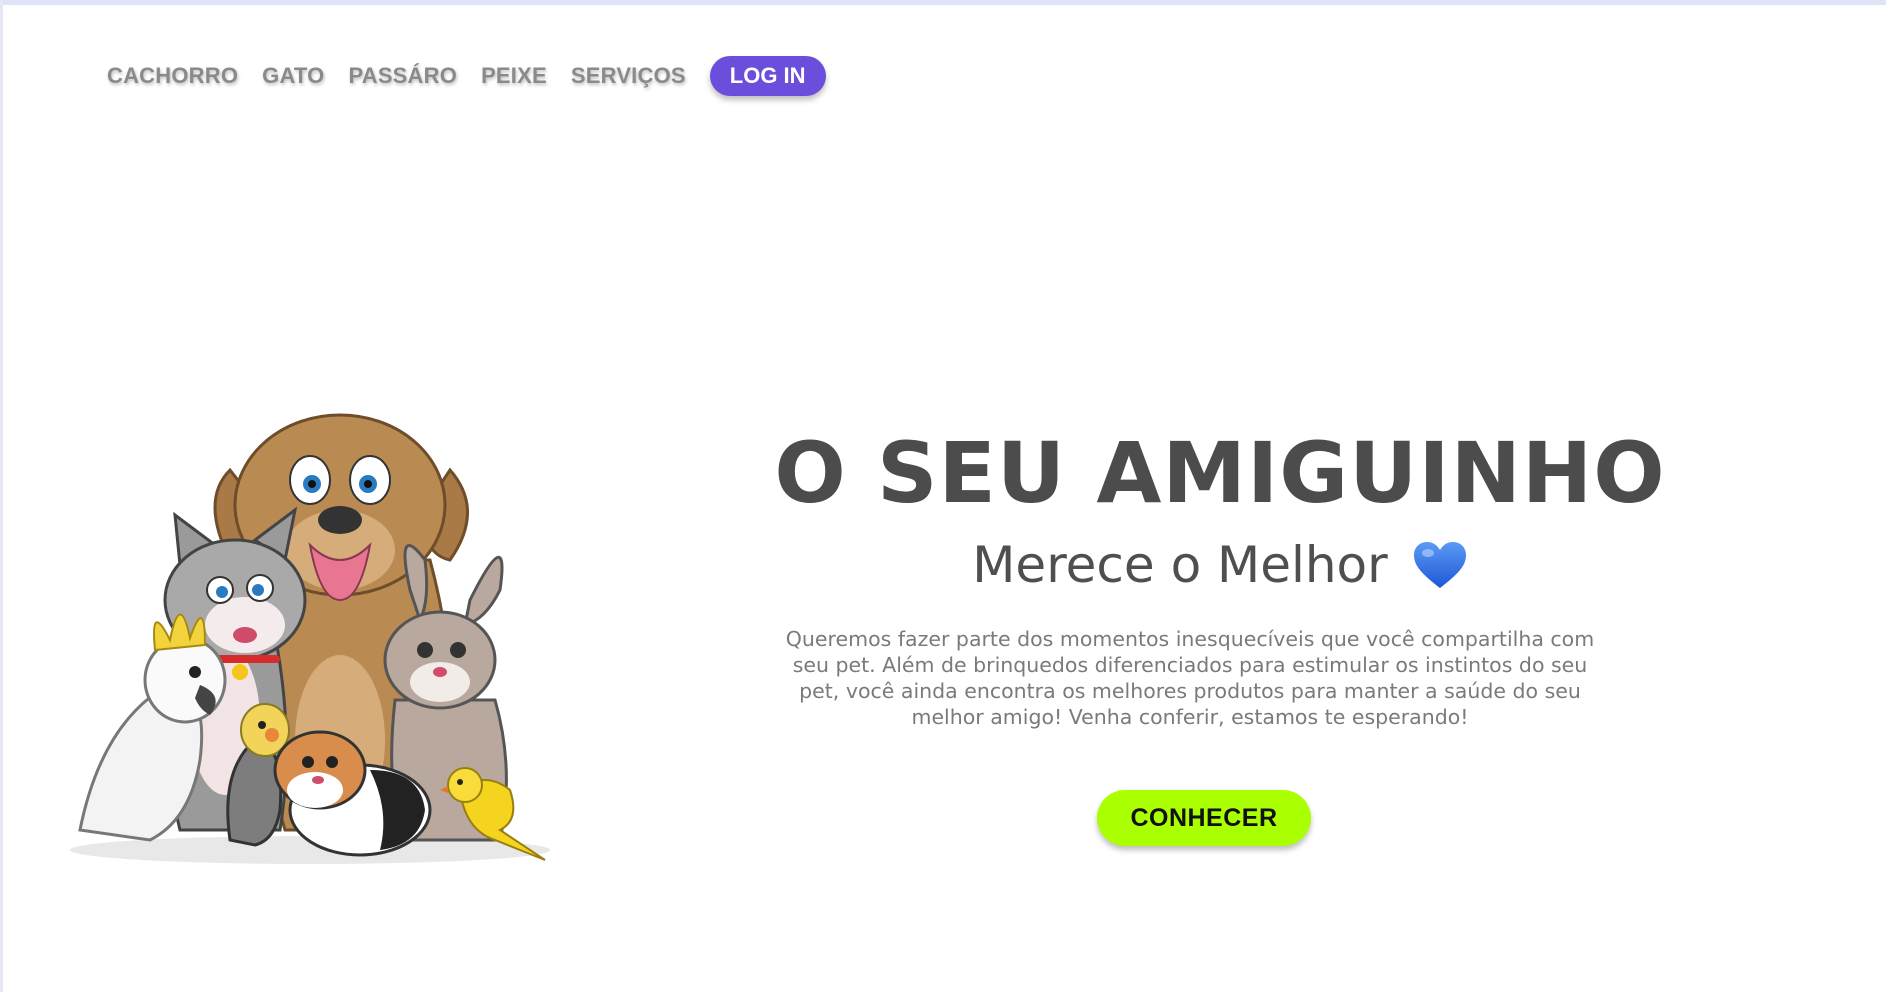 The width and height of the screenshot is (1886, 992). I want to click on nav-item-passaro: PASSÁRO, so click(402, 76).